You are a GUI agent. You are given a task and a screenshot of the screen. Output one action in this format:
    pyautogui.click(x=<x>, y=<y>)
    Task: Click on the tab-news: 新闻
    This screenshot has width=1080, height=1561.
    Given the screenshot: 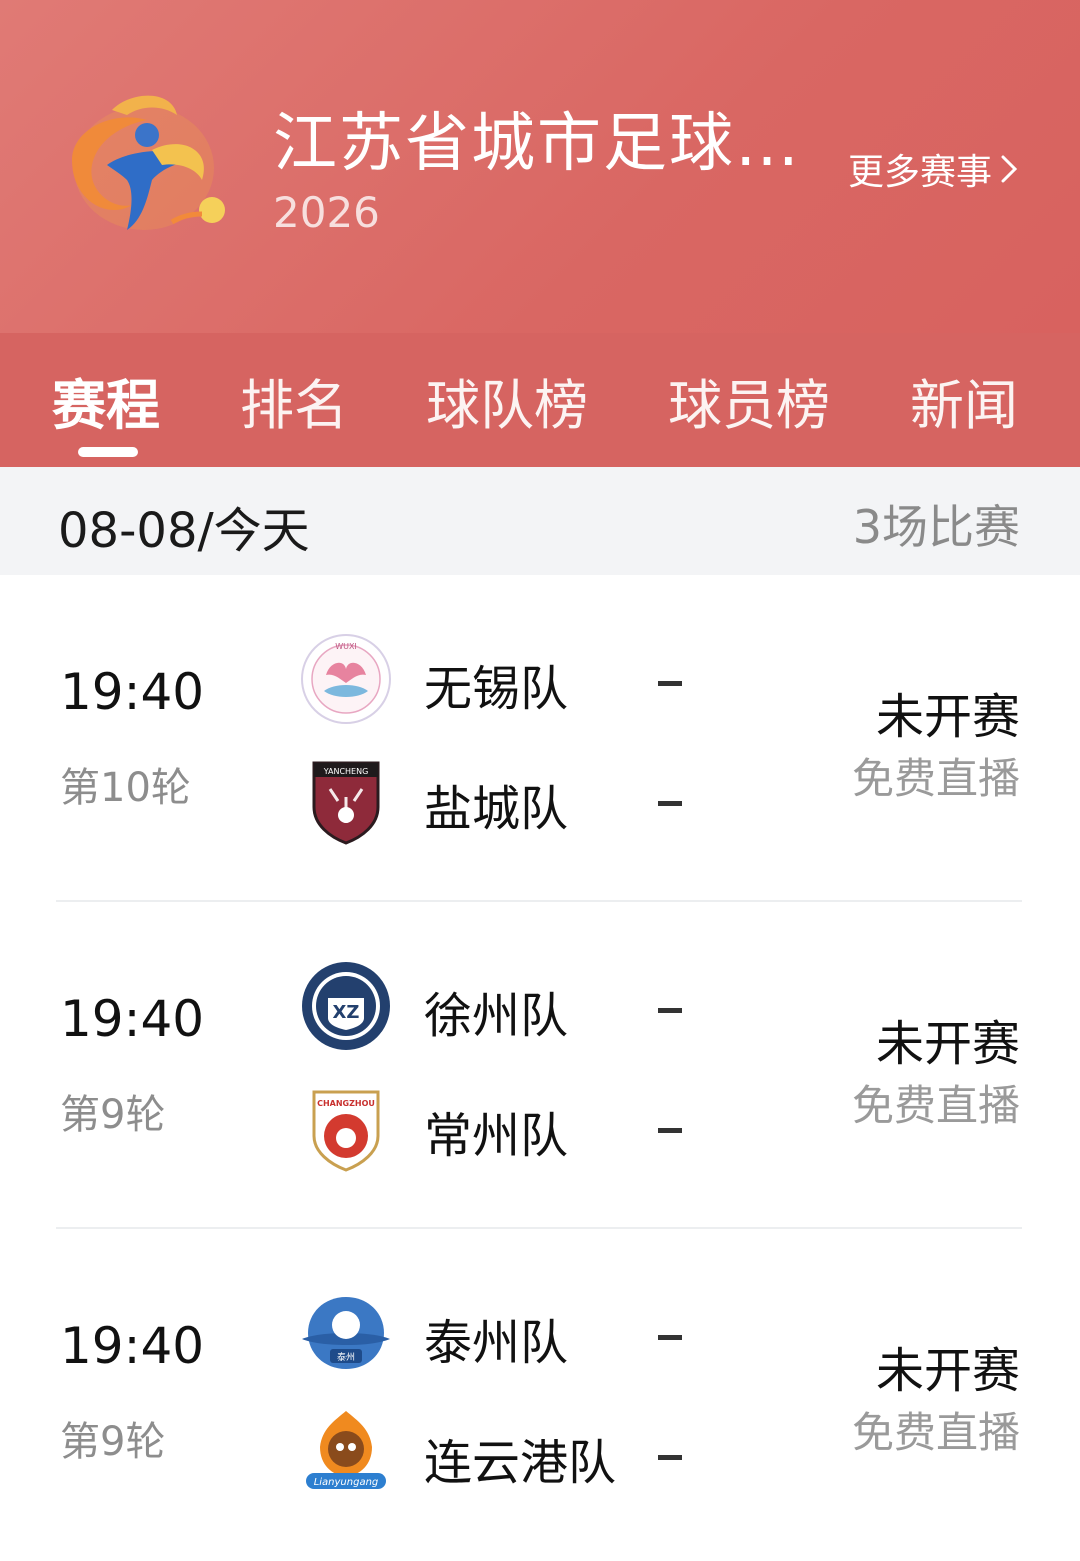 What is the action you would take?
    pyautogui.click(x=964, y=400)
    